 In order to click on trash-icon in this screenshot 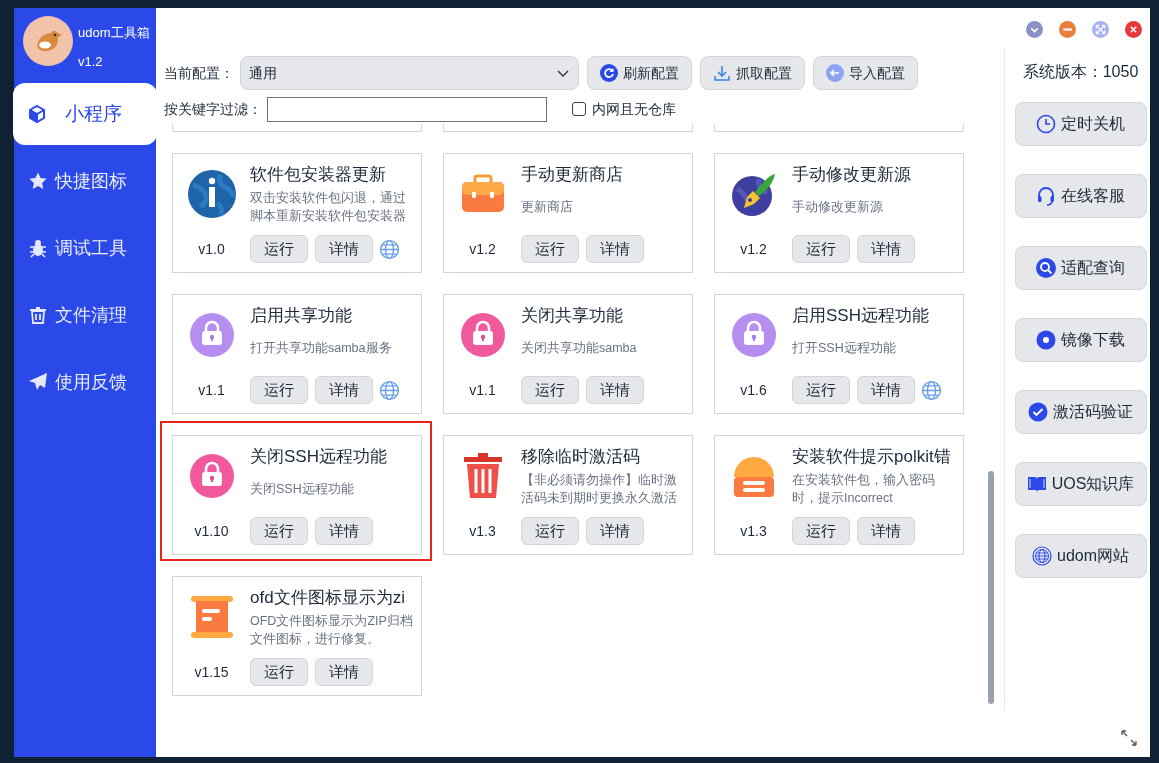, I will do `click(38, 315)`.